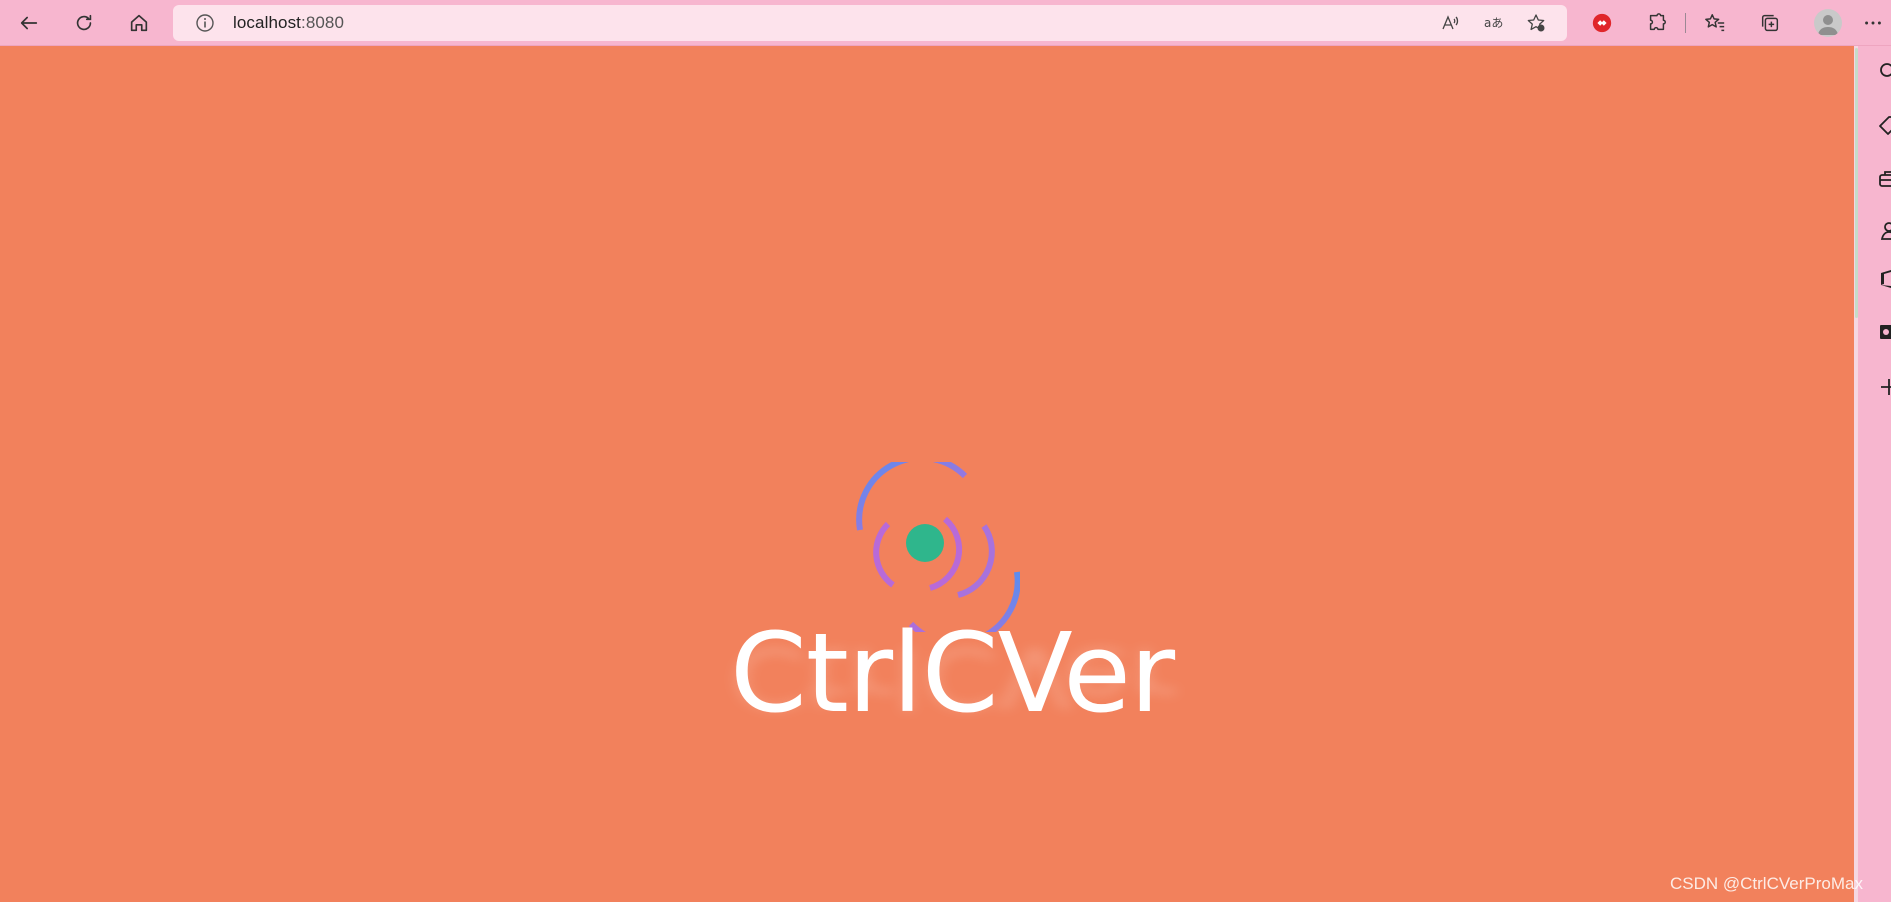 The height and width of the screenshot is (902, 1891). I want to click on more-icon, so click(1873, 23).